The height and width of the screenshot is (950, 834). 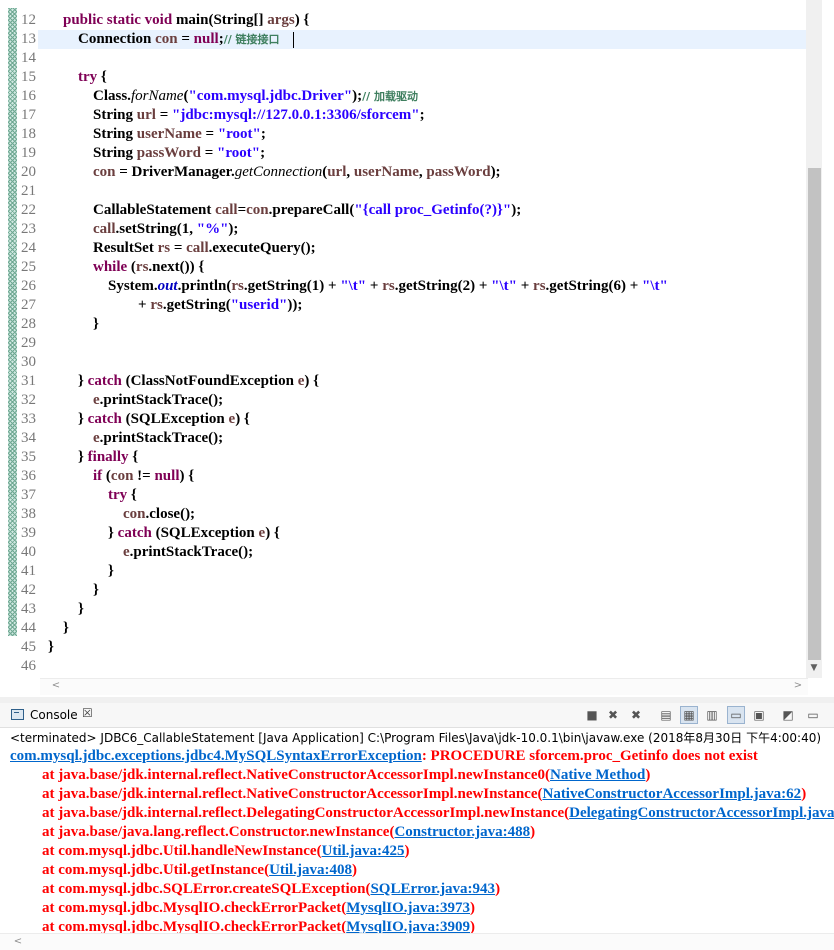 I want to click on code-line: } catch (ClassNotFoundException e) {, so click(x=183, y=381).